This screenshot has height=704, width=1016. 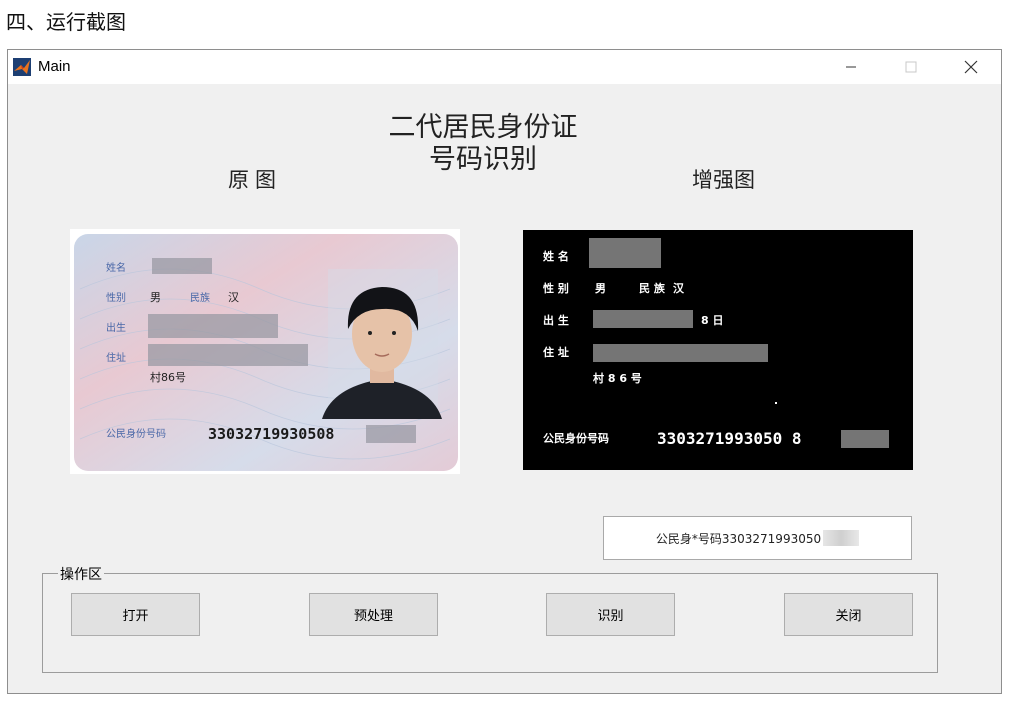 What do you see at coordinates (255, 180) in the screenshot?
I see `original-image-label: 原图` at bounding box center [255, 180].